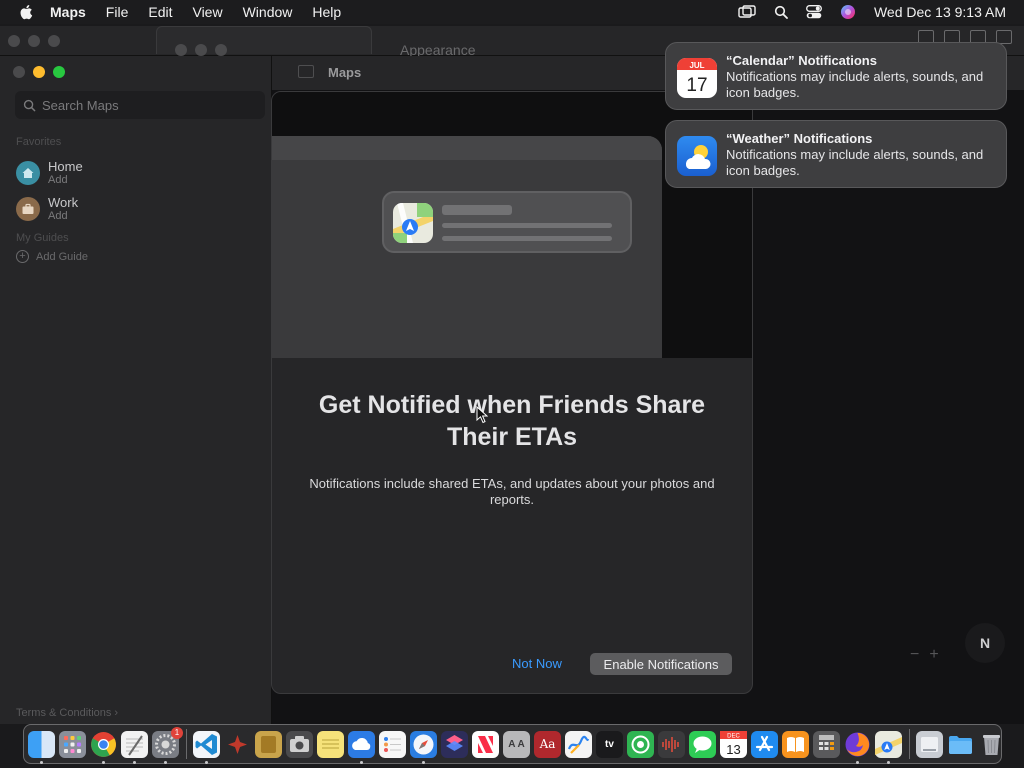 Image resolution: width=1024 pixels, height=768 pixels. I want to click on menu-view: View, so click(207, 12).